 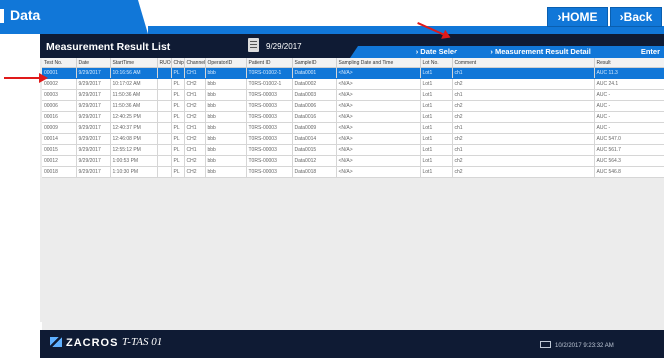 What do you see at coordinates (195, 128) in the screenshot?
I see `table-cell: CH1` at bounding box center [195, 128].